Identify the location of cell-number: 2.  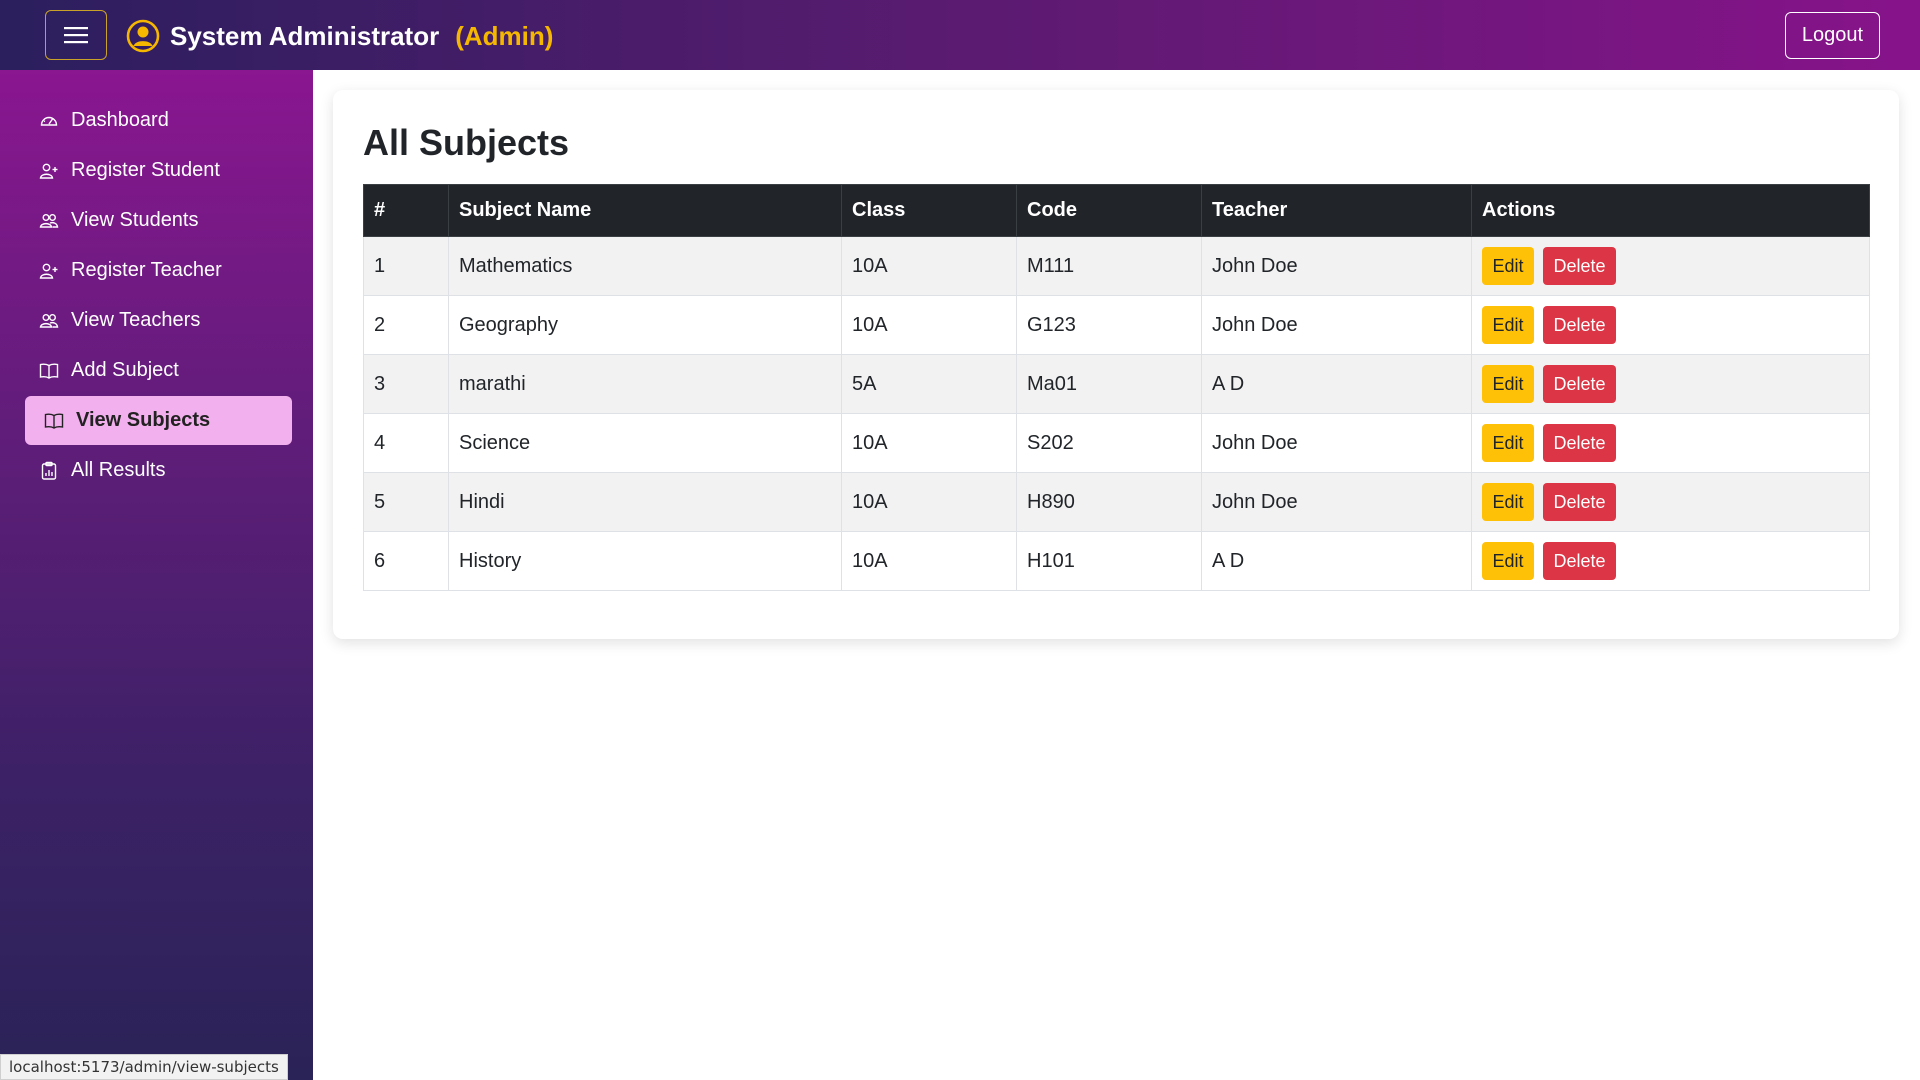
(406, 325).